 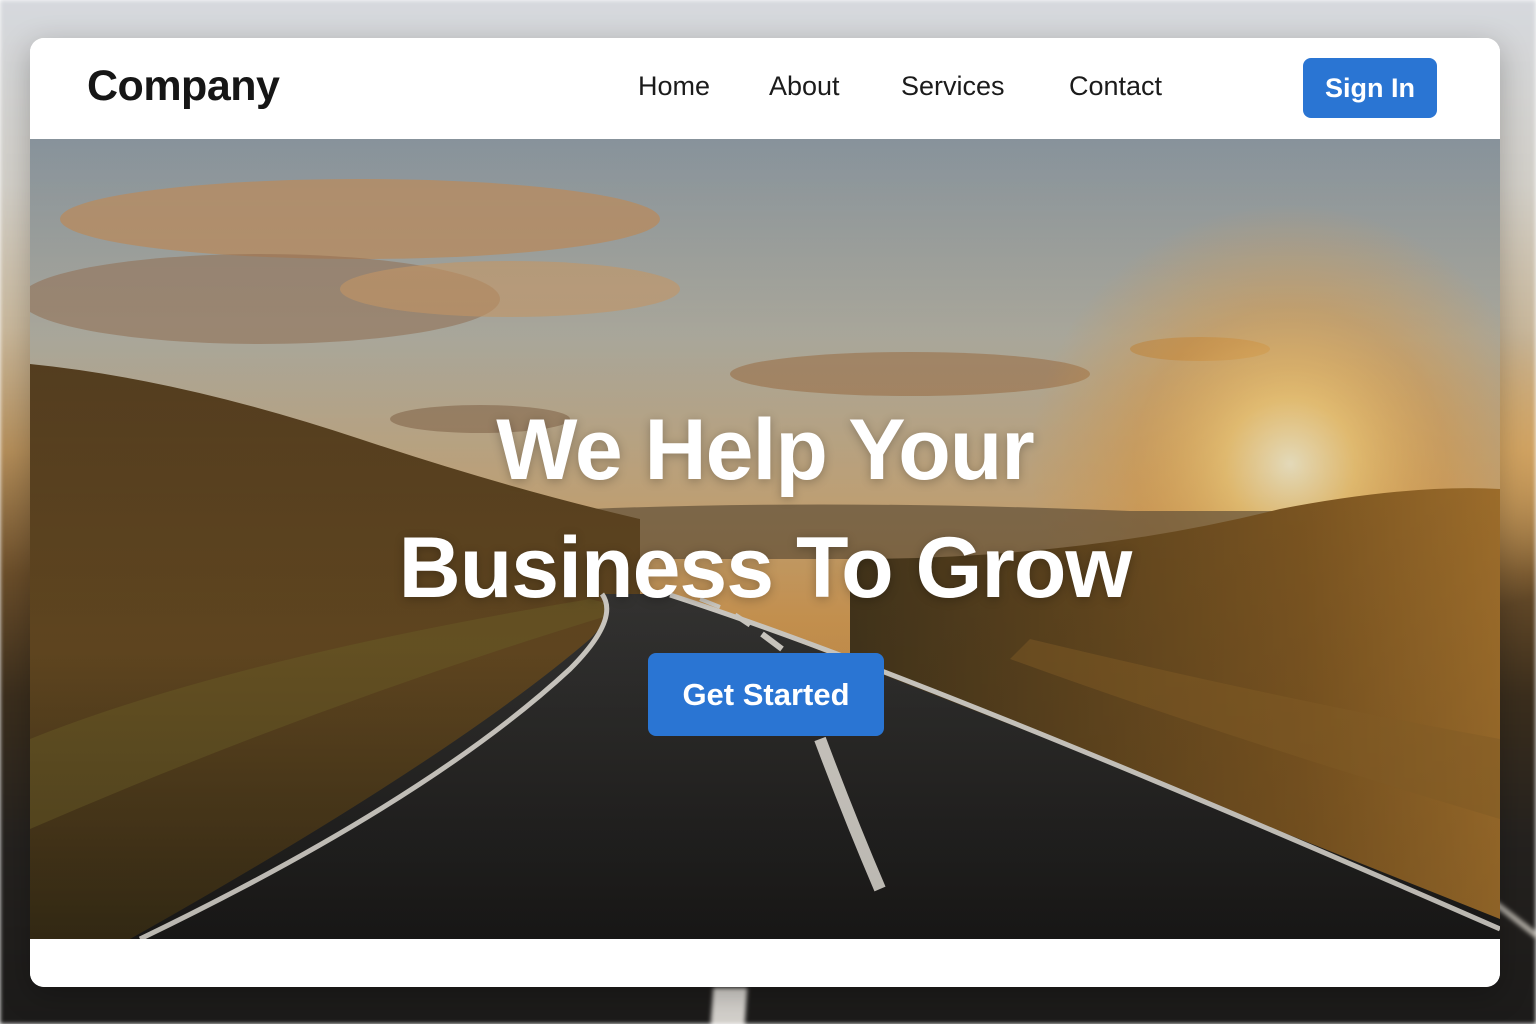 I want to click on card-footer, so click(x=765, y=963).